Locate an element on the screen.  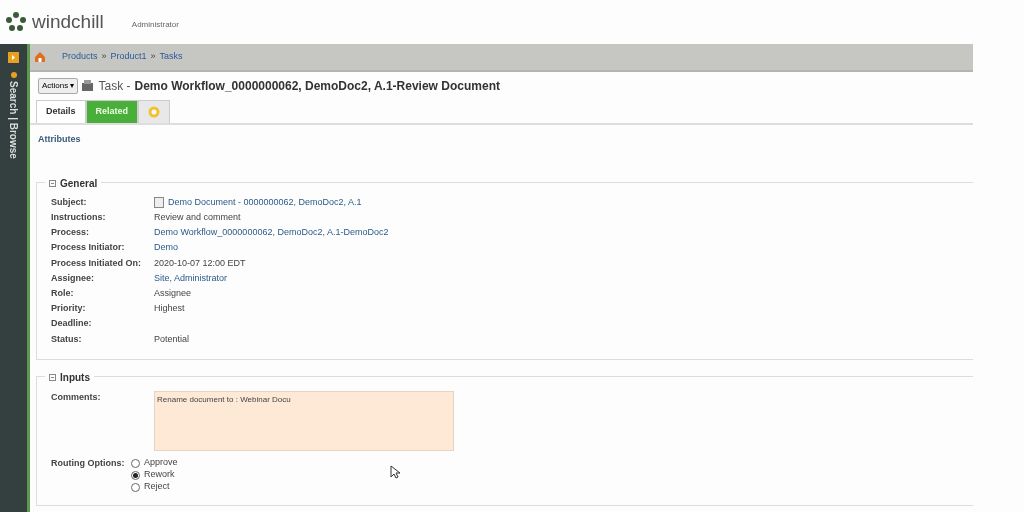
section-title: Inputs is located at coordinates (75, 378).